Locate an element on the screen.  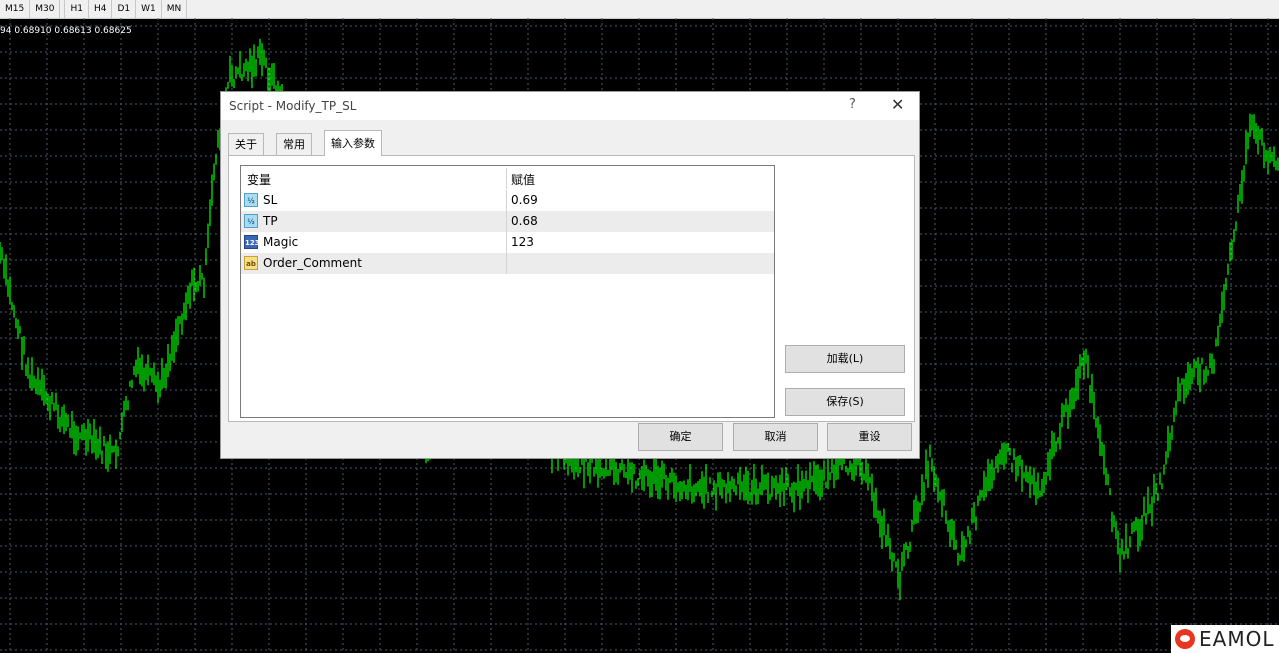
param-name: SL is located at coordinates (270, 200).